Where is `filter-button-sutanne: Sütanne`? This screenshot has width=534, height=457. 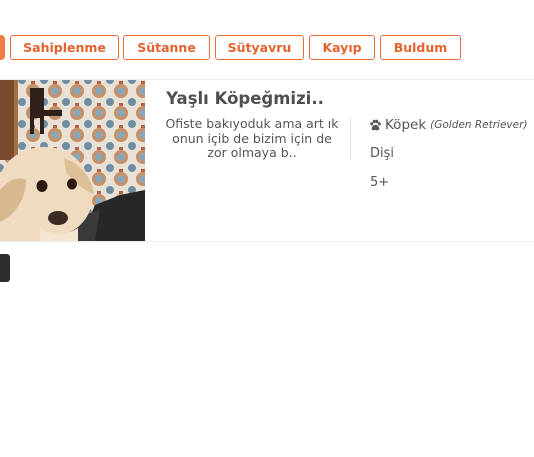 filter-button-sutanne: Sütanne is located at coordinates (166, 47).